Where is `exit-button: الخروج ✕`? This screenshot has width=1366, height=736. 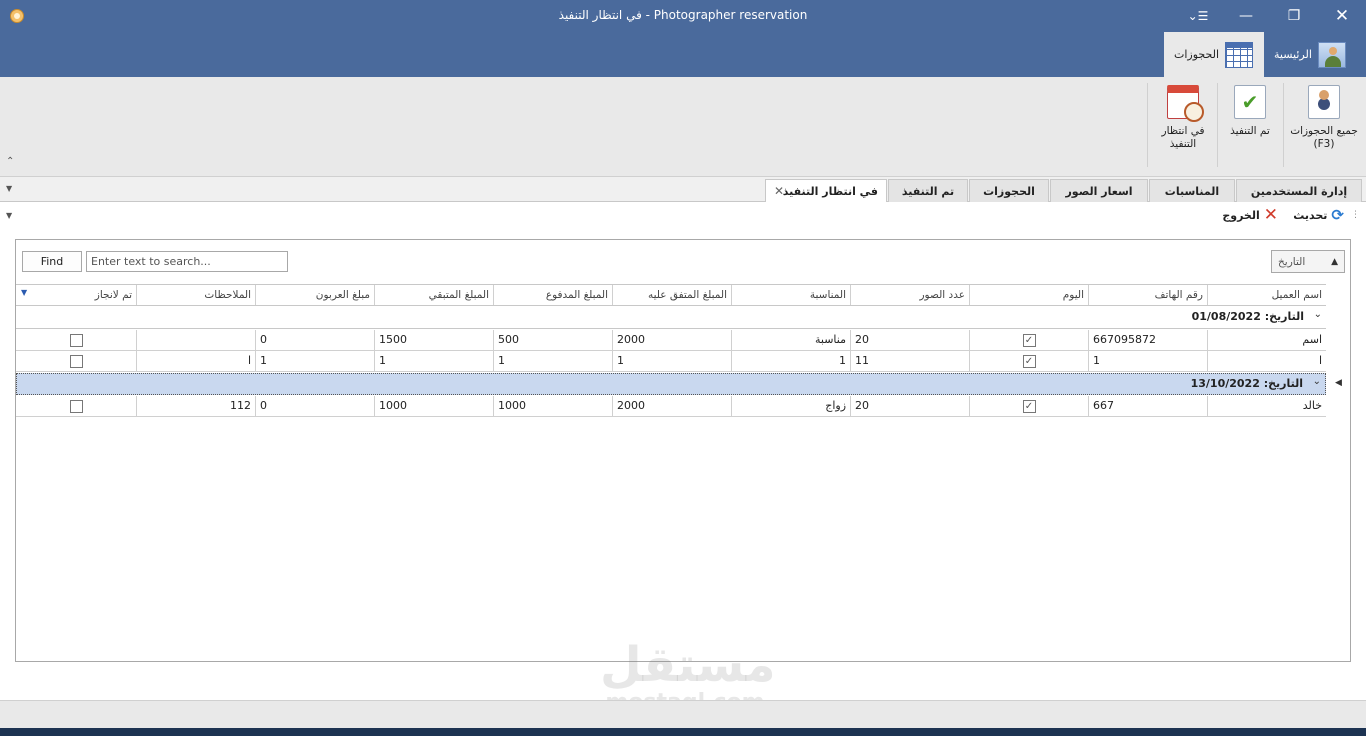
exit-button: الخروج ✕ is located at coordinates (1250, 215).